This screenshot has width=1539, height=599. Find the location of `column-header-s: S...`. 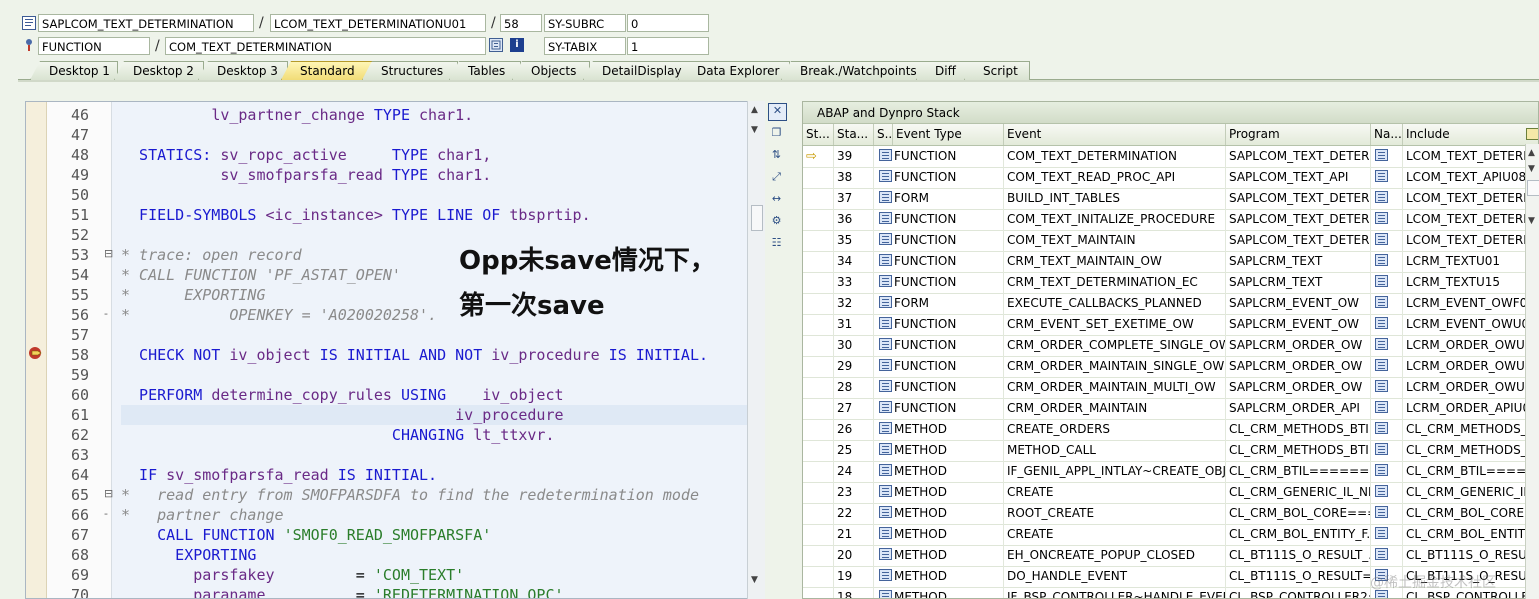

column-header-s: S... is located at coordinates (883, 134).